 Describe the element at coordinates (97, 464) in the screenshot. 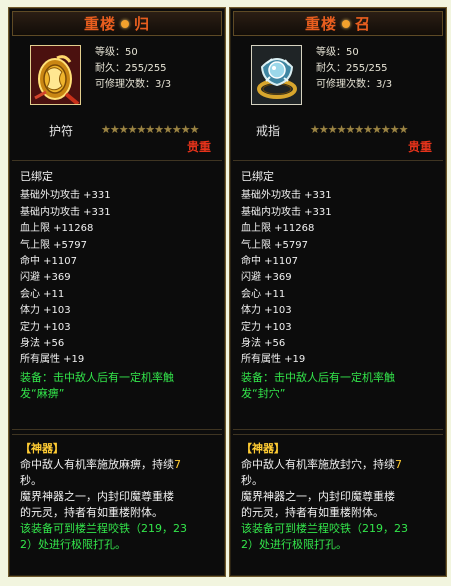

I see `artifact-effect-line-1: 命中敌人有机率施放麻痹，持续` at that location.